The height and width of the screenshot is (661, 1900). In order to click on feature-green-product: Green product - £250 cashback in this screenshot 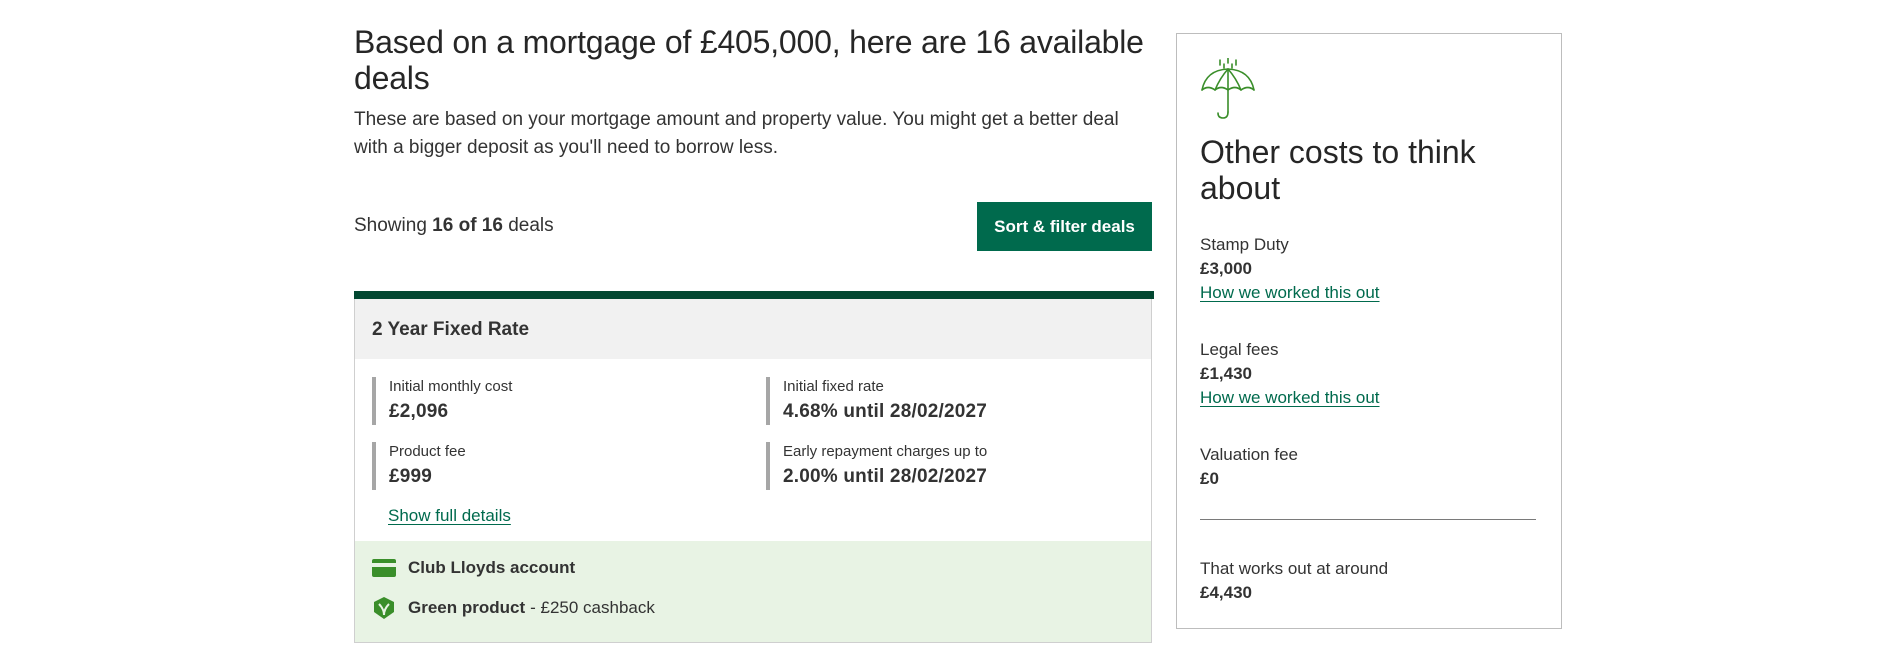, I will do `click(513, 608)`.